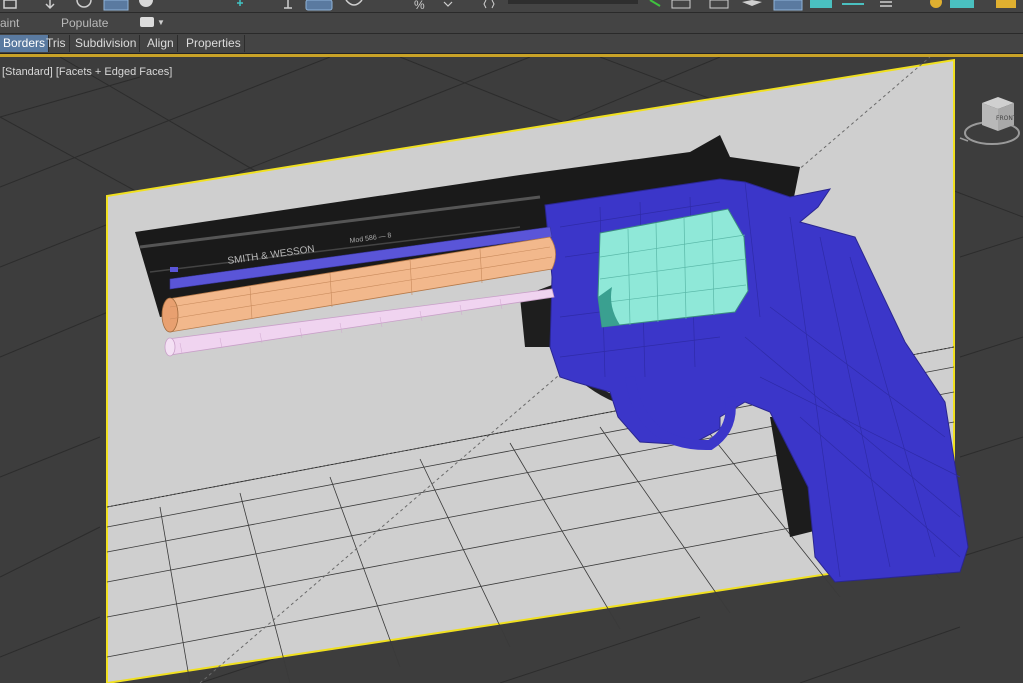  What do you see at coordinates (821, 4) in the screenshot?
I see `curve-editor-icon` at bounding box center [821, 4].